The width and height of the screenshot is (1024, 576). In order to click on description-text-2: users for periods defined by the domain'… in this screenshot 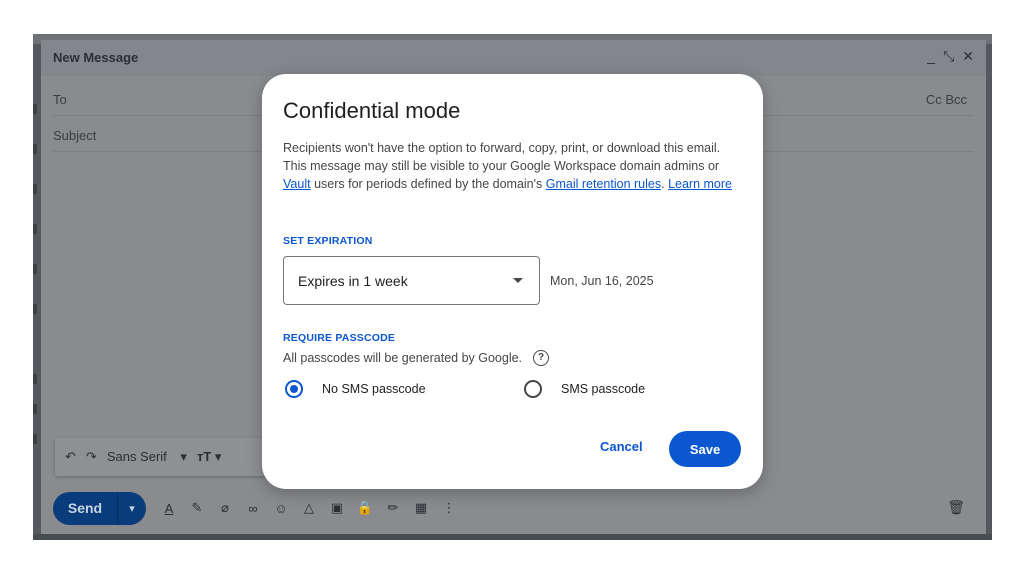, I will do `click(428, 184)`.